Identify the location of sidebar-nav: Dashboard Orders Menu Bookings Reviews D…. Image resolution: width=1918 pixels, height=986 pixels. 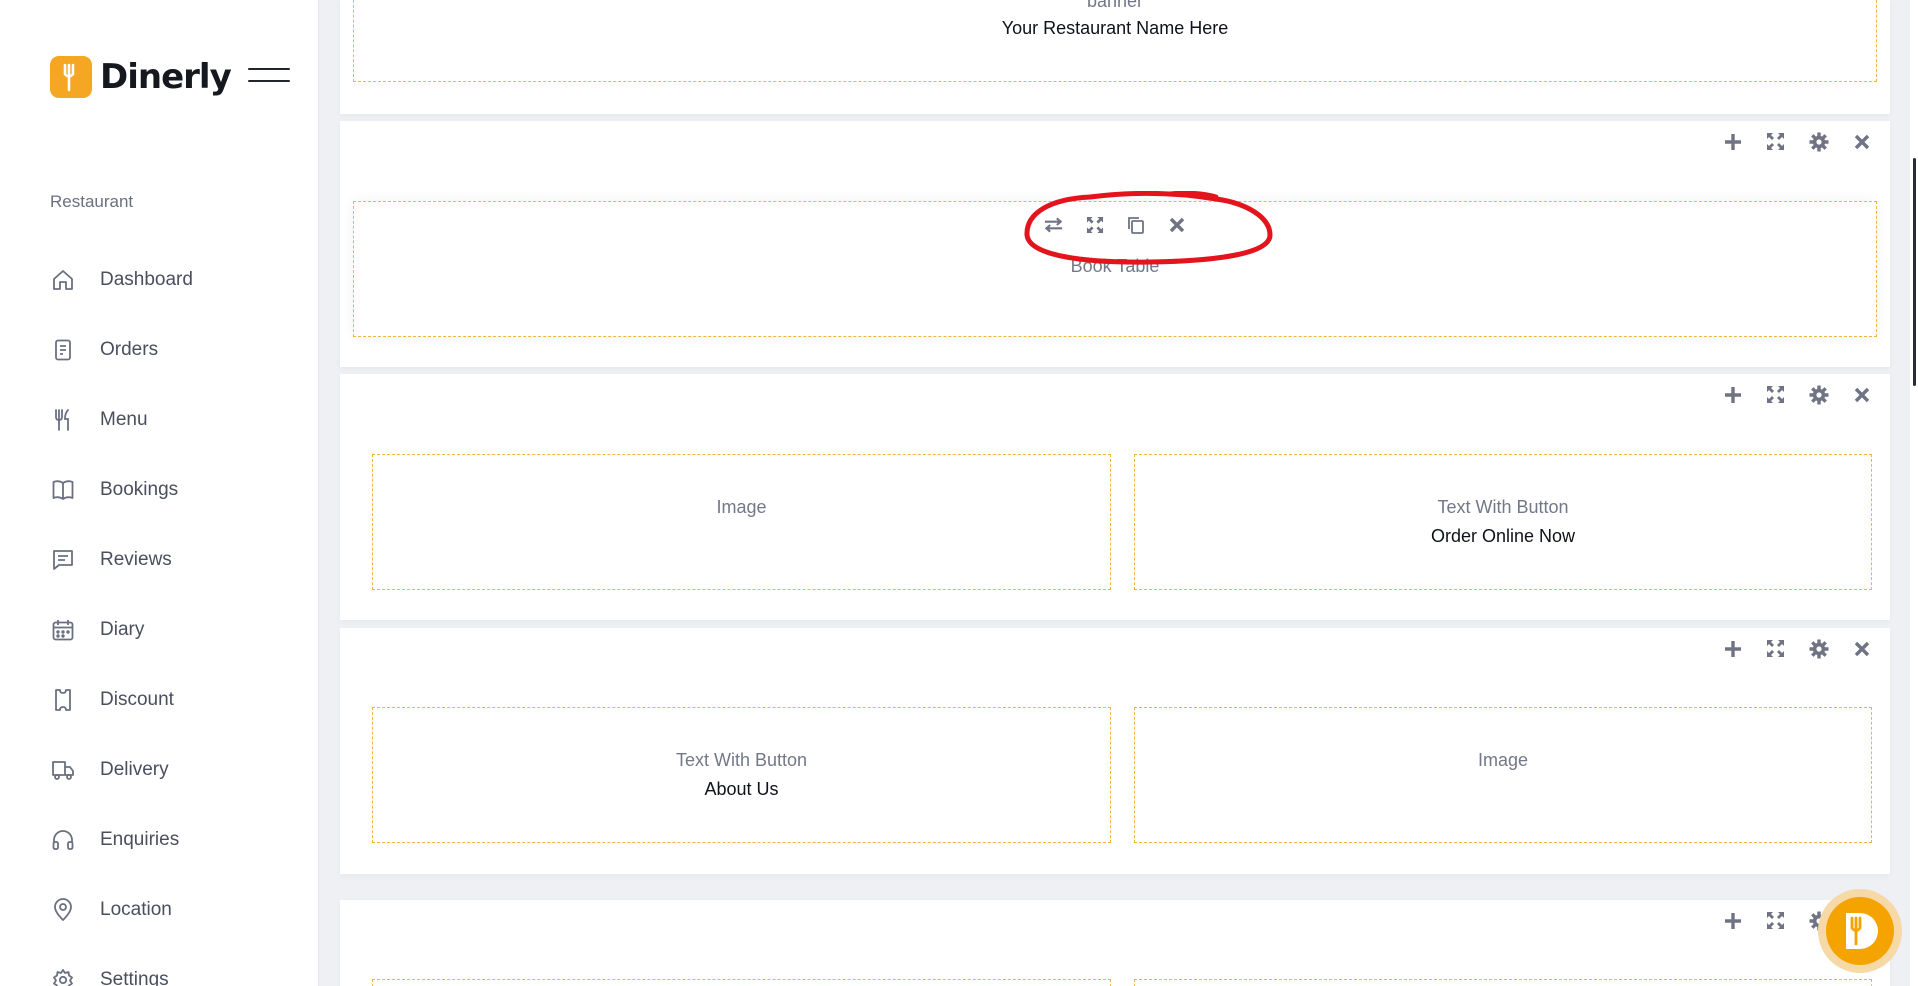
(175, 615).